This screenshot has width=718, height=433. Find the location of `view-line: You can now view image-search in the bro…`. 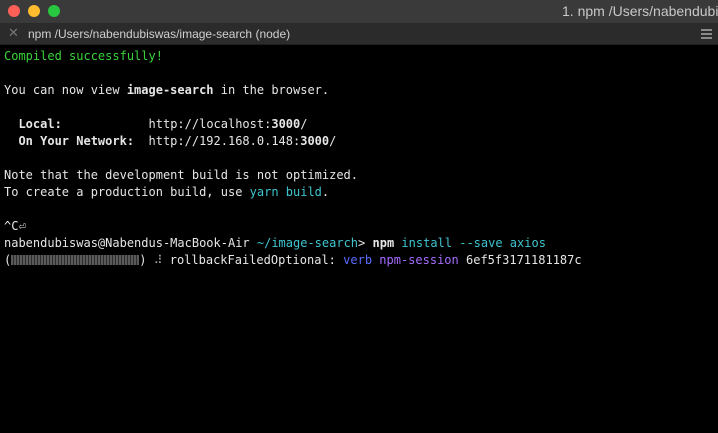

view-line: You can now view image-search in the bro… is located at coordinates (167, 90).